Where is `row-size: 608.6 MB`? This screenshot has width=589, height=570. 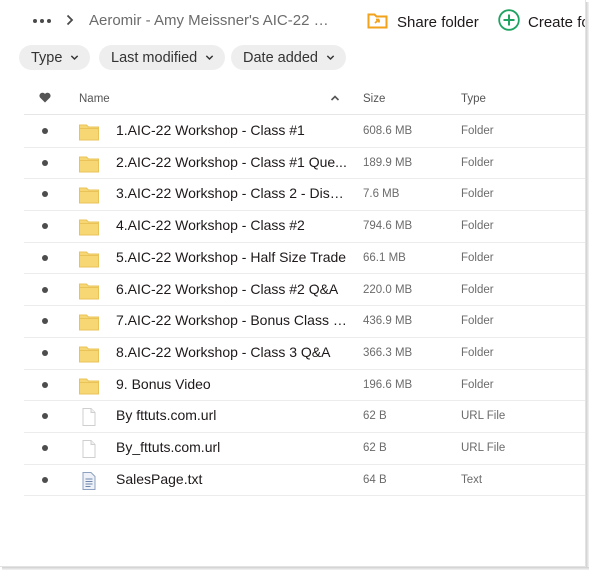
row-size: 608.6 MB is located at coordinates (388, 131).